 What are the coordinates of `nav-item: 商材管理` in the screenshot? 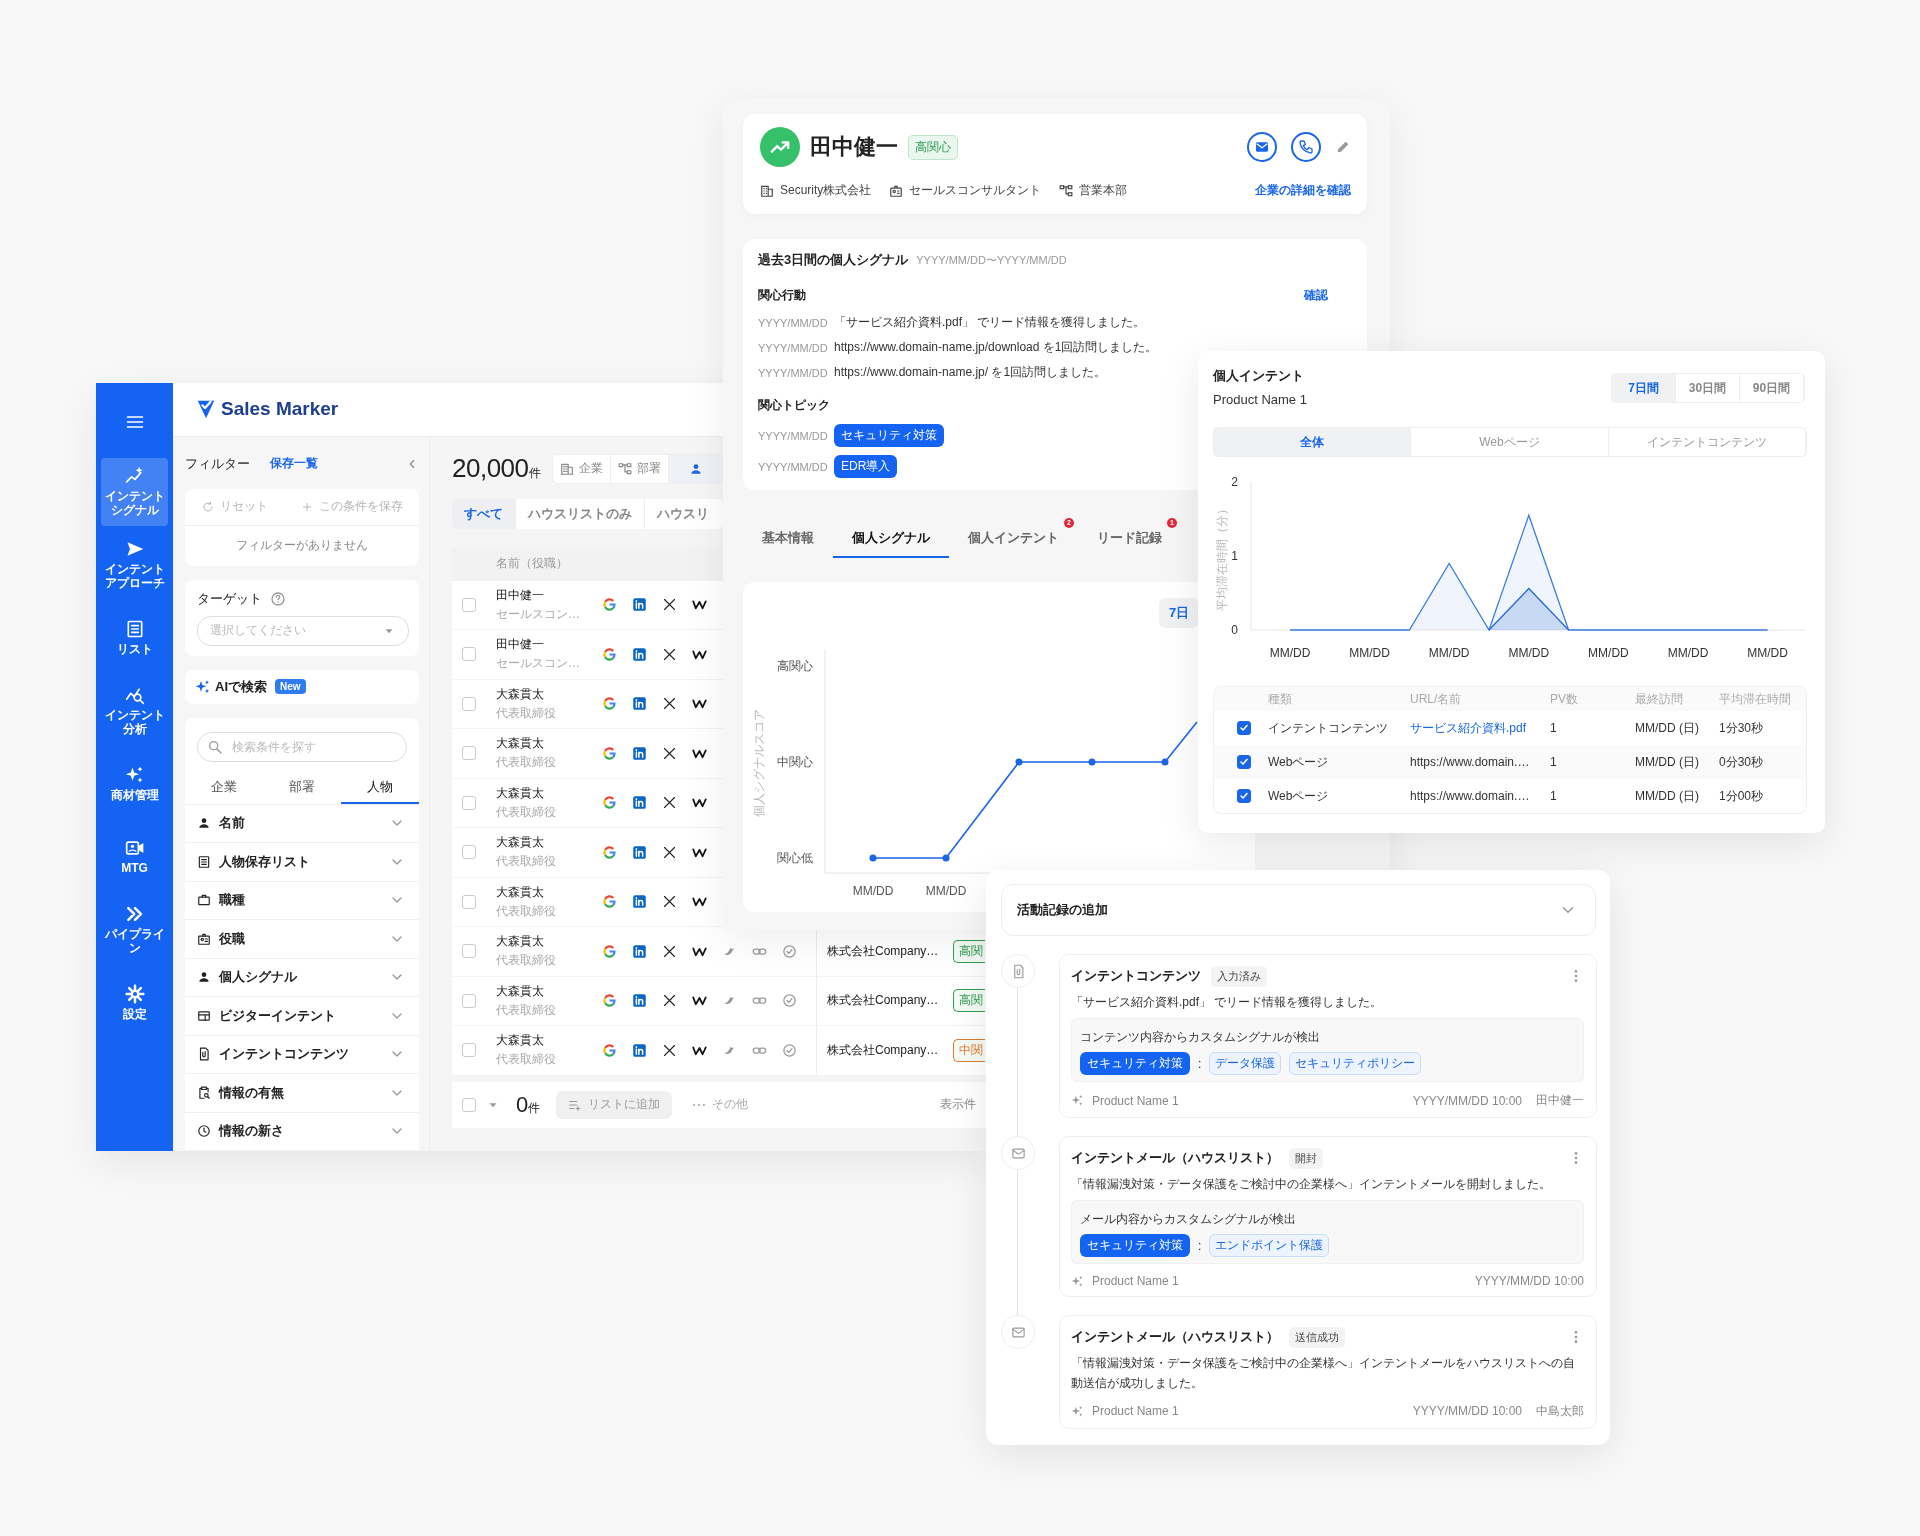 It's located at (134, 784).